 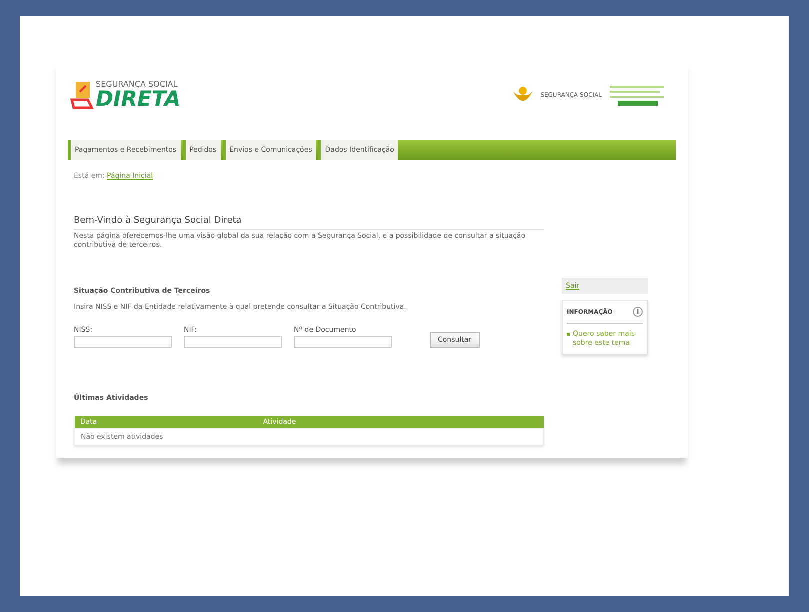 I want to click on logo-subtitle: SEGURANÇA SOCIAL, so click(x=137, y=84).